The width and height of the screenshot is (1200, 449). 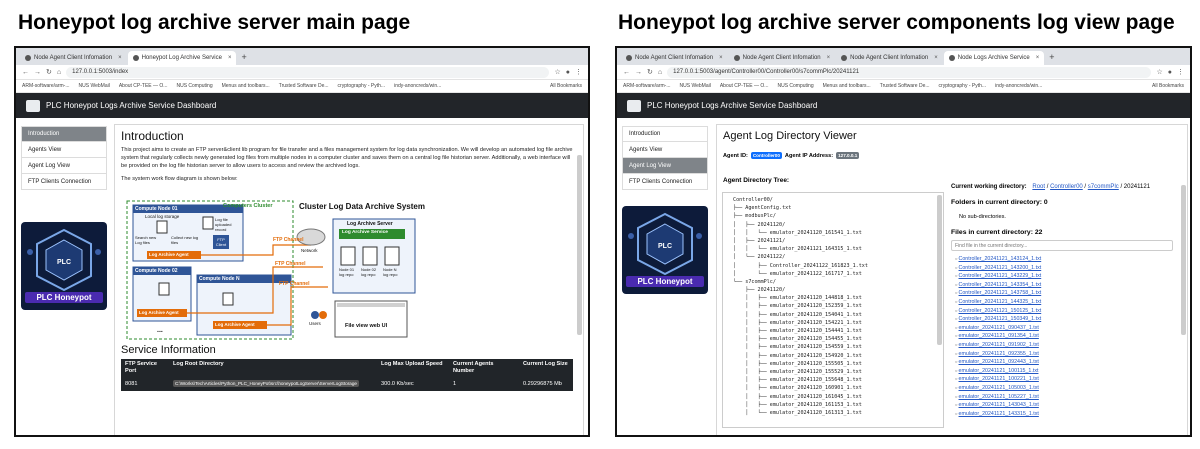 What do you see at coordinates (1000, 302) in the screenshot?
I see `file-link: Controller_20241121_144325_1.txt` at bounding box center [1000, 302].